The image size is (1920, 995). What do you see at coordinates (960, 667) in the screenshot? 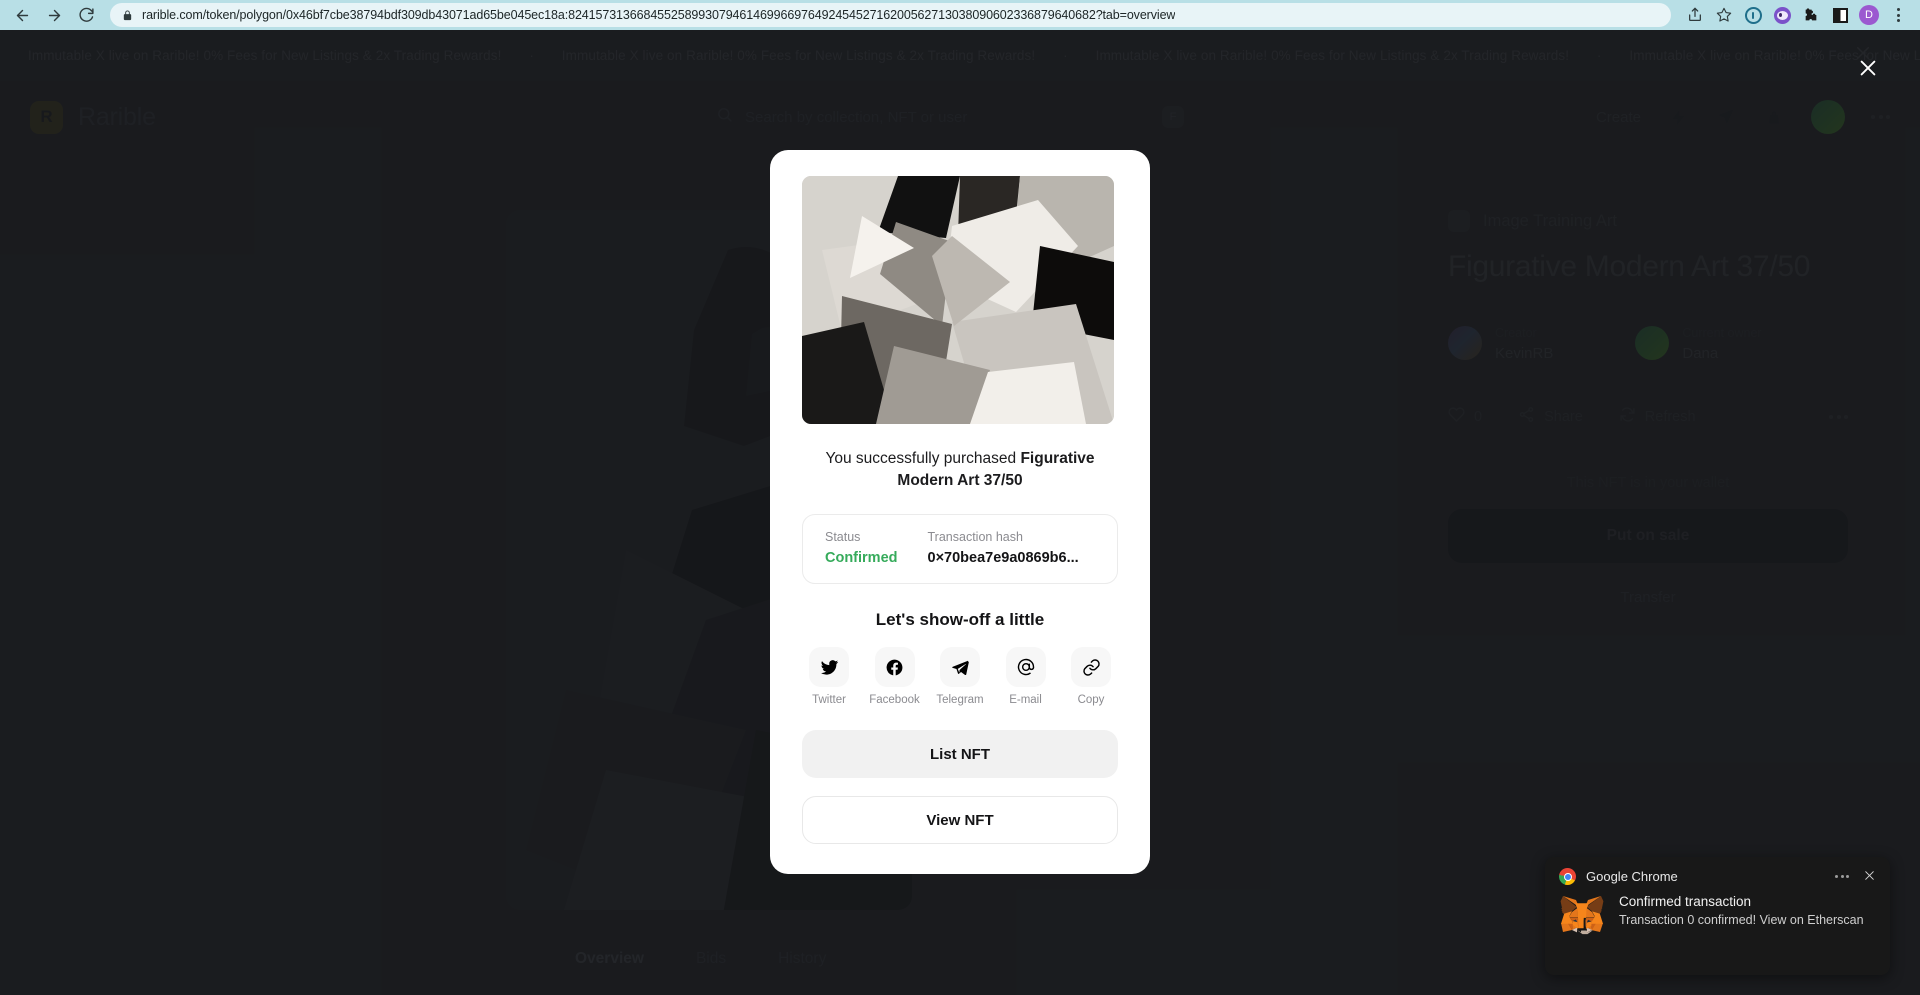
I see `telegram-icon` at bounding box center [960, 667].